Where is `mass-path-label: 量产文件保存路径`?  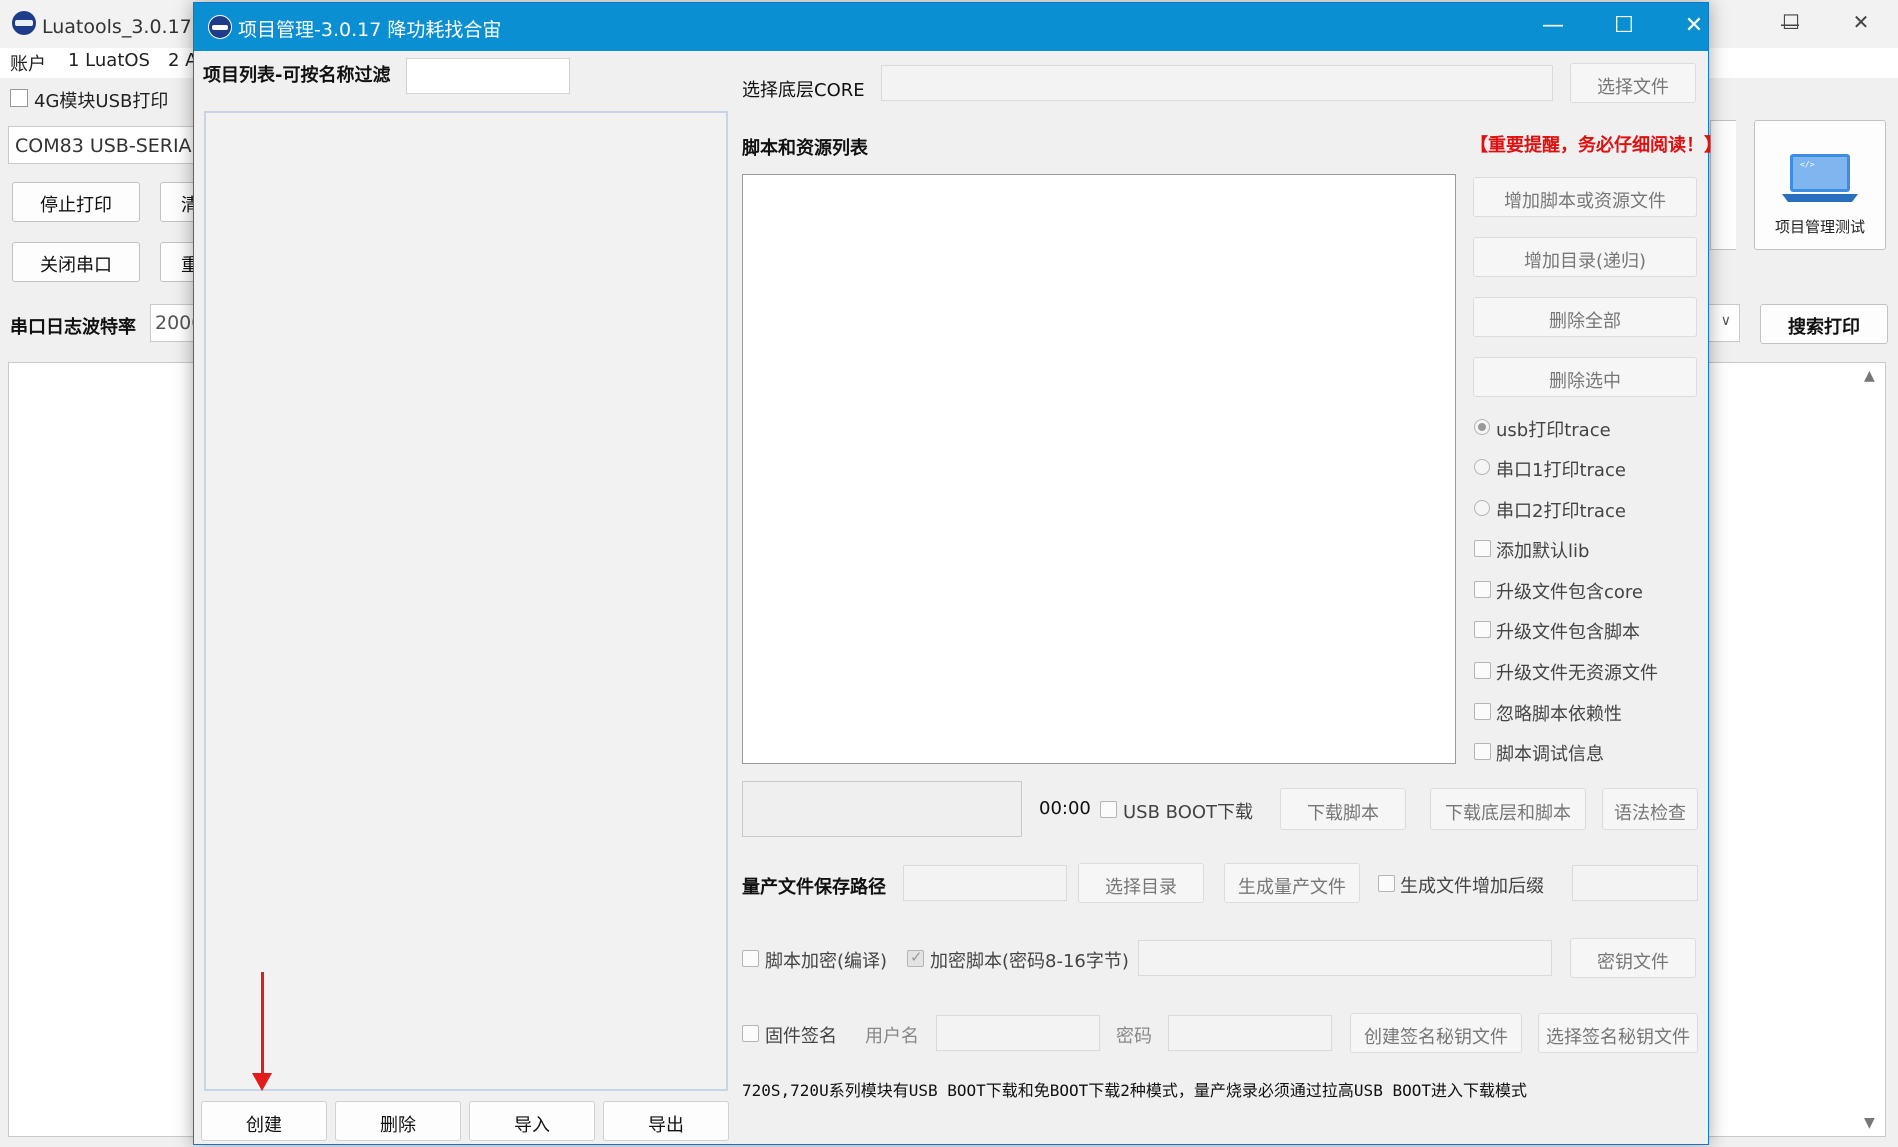 mass-path-label: 量产文件保存路径 is located at coordinates (814, 887).